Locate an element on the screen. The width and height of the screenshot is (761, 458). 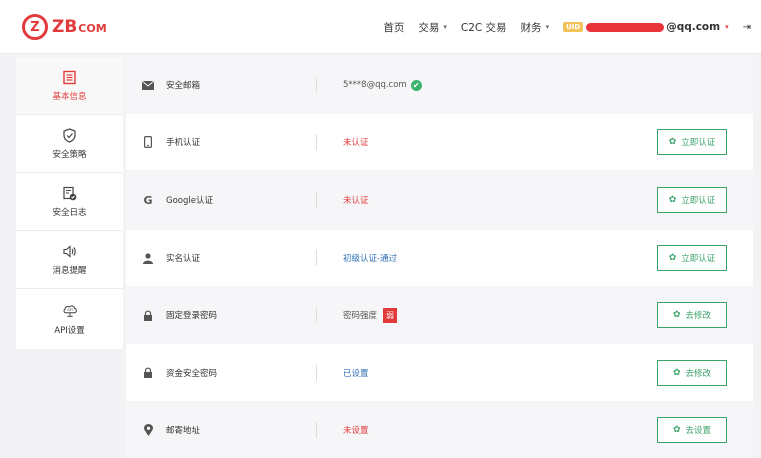
account-menu: UID @qq.com ▾ is located at coordinates (646, 27).